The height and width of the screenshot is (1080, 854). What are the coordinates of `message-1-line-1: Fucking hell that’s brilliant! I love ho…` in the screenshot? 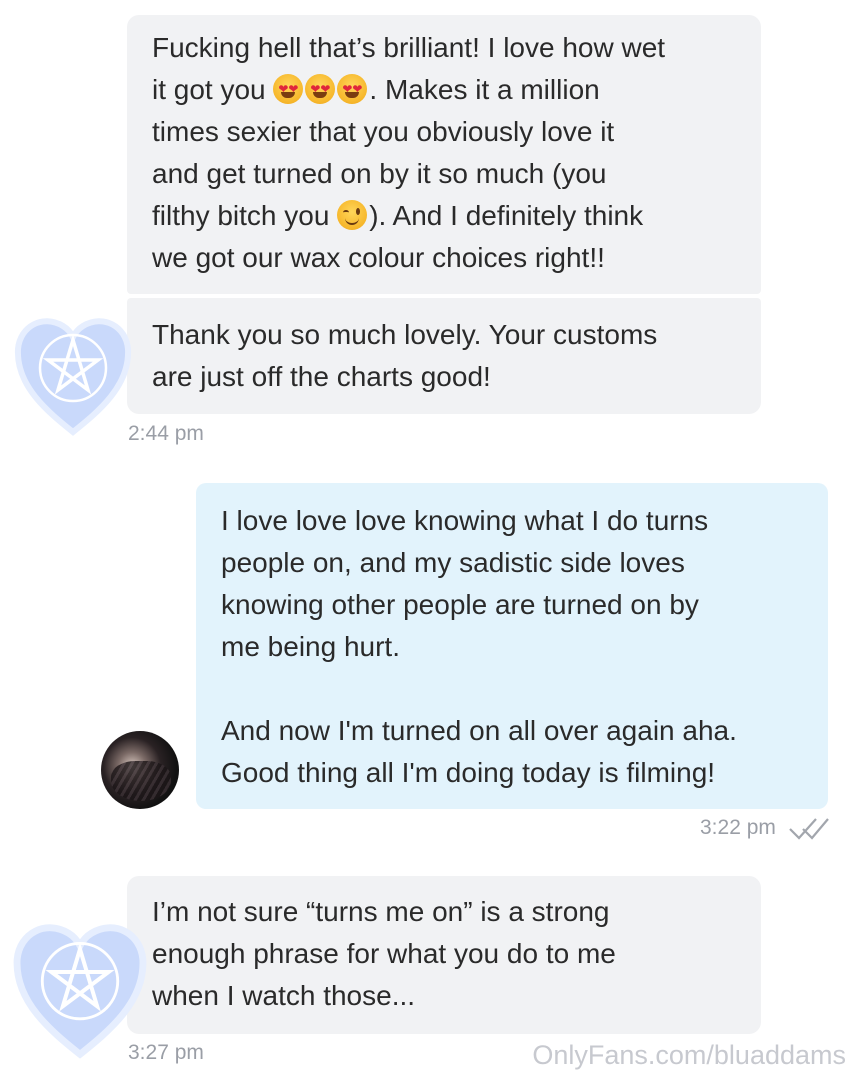 It's located at (409, 47).